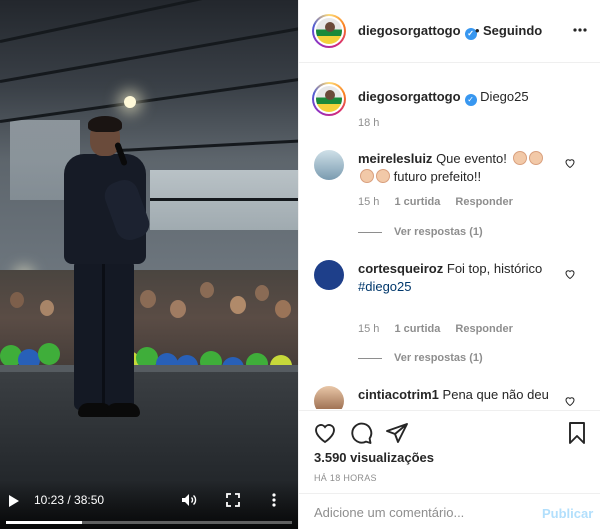 The width and height of the screenshot is (600, 529). I want to click on following-button: Seguindo, so click(512, 30).